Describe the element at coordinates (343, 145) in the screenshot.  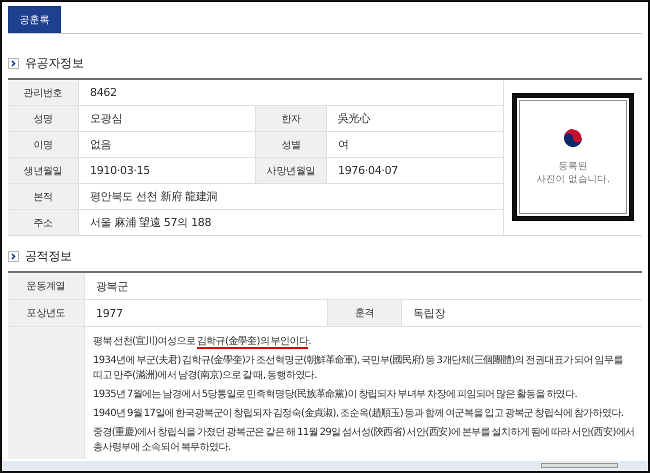
I see `field-value: 여` at that location.